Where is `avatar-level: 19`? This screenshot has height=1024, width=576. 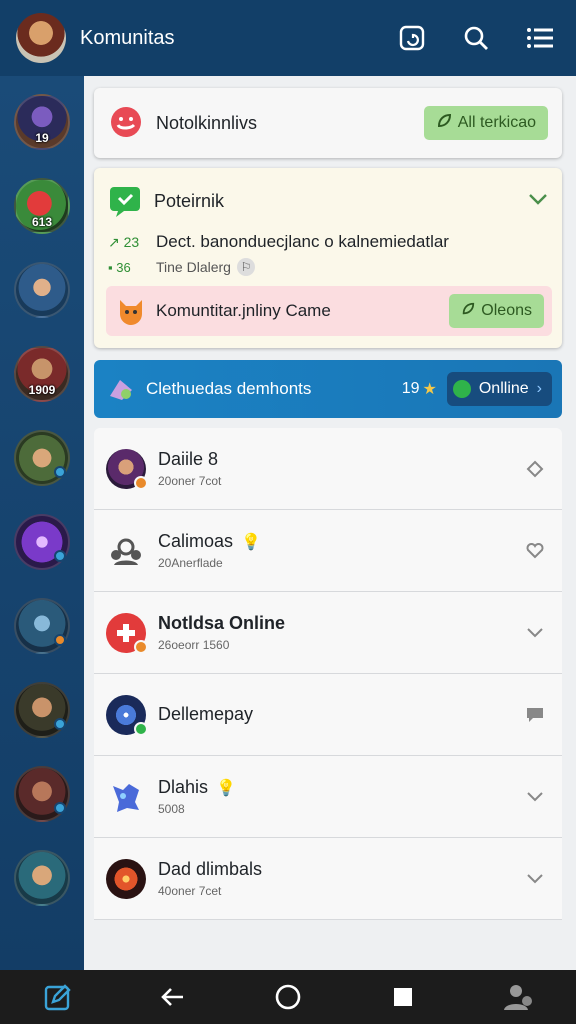
avatar-level: 19 is located at coordinates (42, 138).